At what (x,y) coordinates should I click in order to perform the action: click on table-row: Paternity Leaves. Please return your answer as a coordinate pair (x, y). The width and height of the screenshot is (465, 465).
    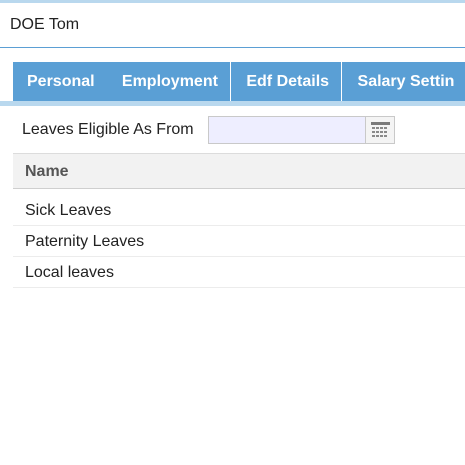
    Looking at the image, I should click on (239, 241).